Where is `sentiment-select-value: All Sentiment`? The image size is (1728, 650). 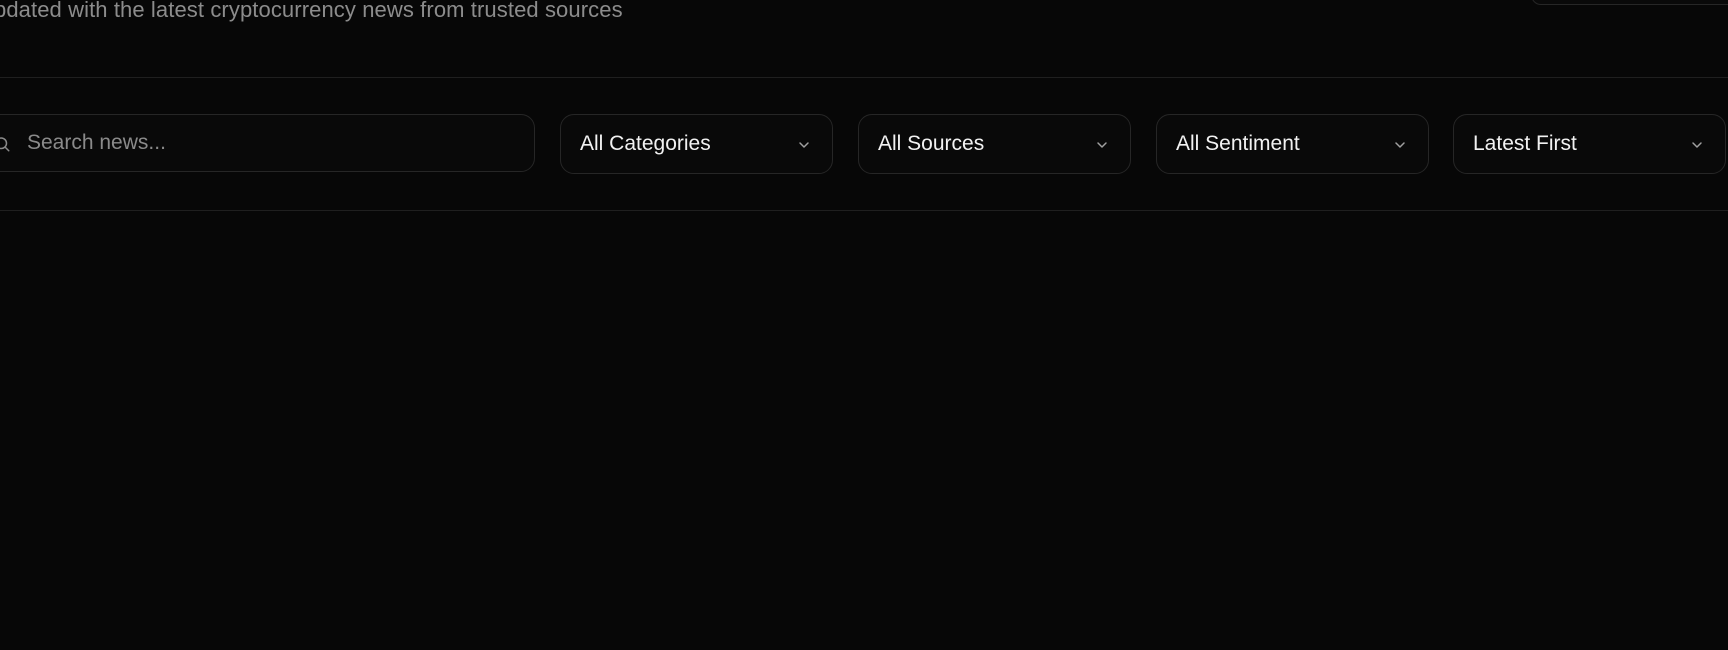 sentiment-select-value: All Sentiment is located at coordinates (1238, 143).